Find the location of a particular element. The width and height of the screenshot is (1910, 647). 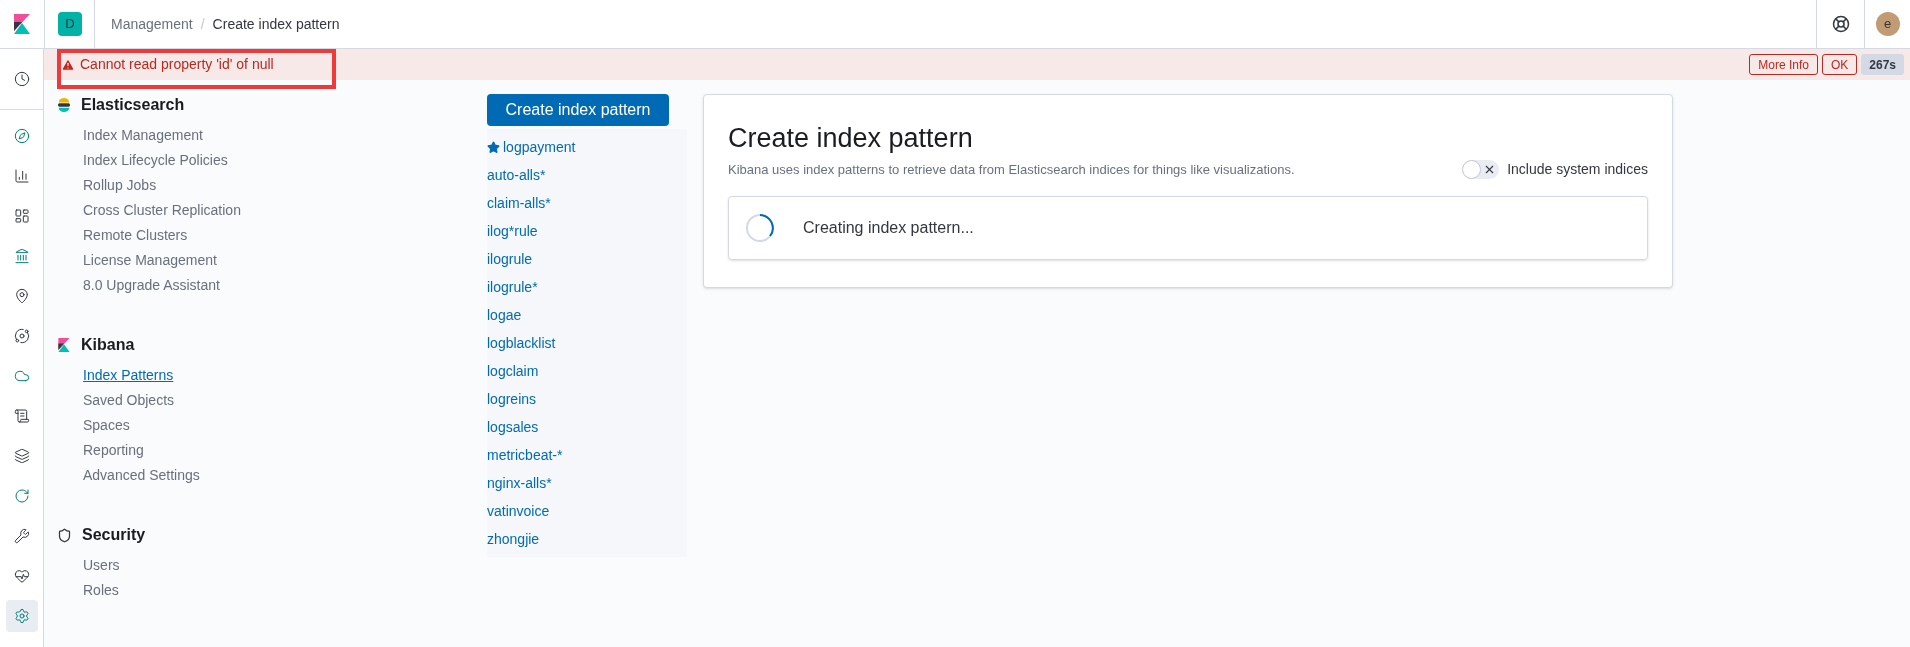

index-pattern-link: logblacklist is located at coordinates (521, 343).